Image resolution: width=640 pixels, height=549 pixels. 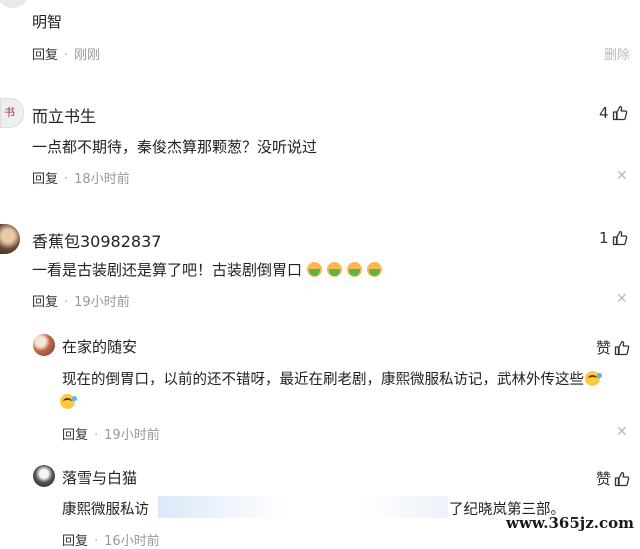 I want to click on reply-meta: 回复 · 19小时前, so click(x=111, y=433).